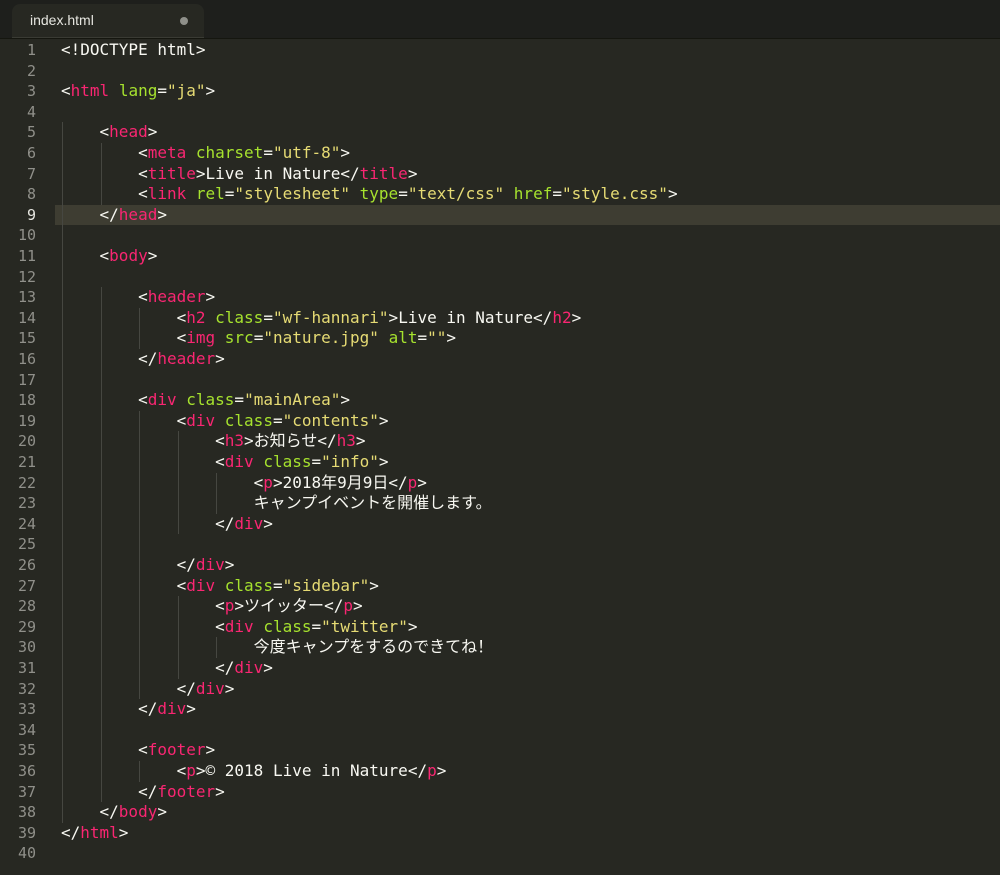  What do you see at coordinates (500, 421) in the screenshot?
I see `code-line: 19 <div class="contents">` at bounding box center [500, 421].